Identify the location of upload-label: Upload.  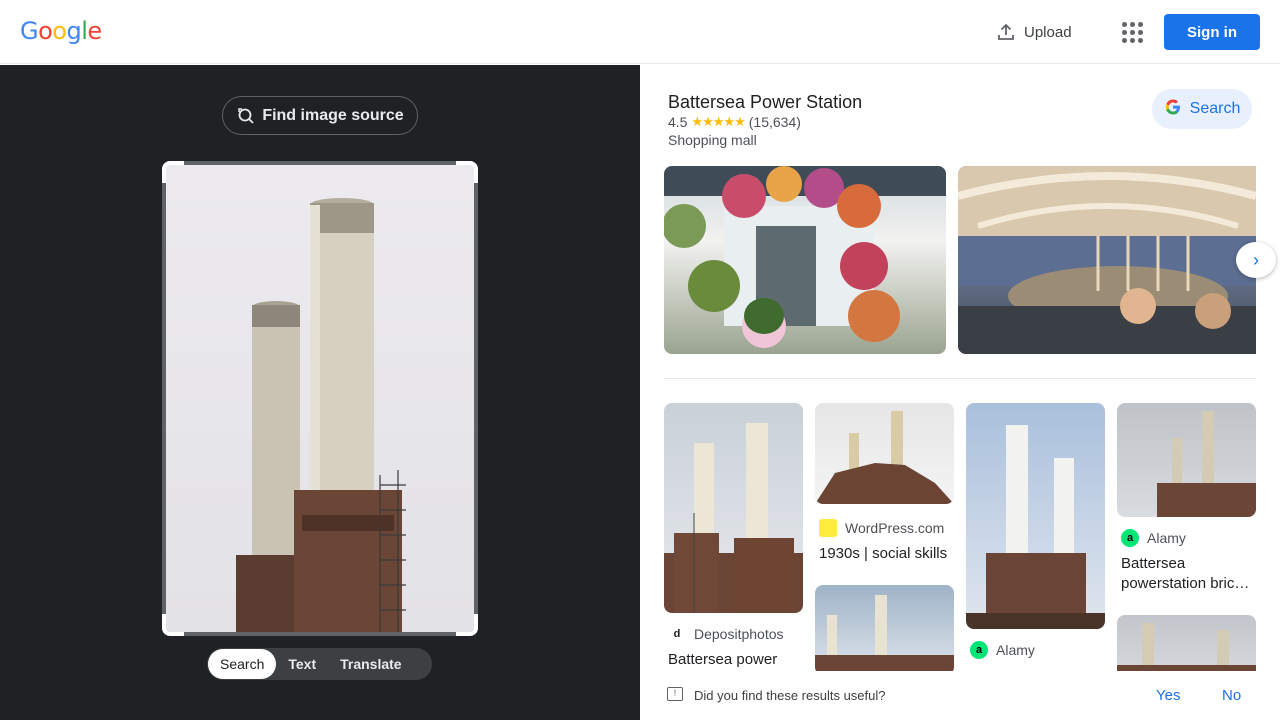
(1048, 32).